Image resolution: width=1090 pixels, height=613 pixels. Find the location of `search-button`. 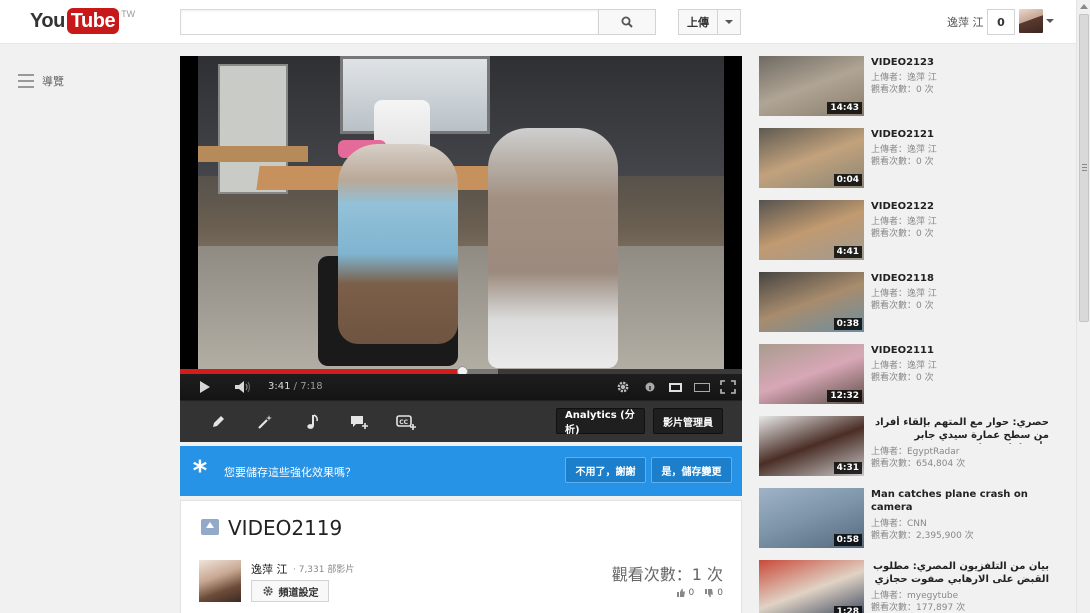

search-button is located at coordinates (627, 22).